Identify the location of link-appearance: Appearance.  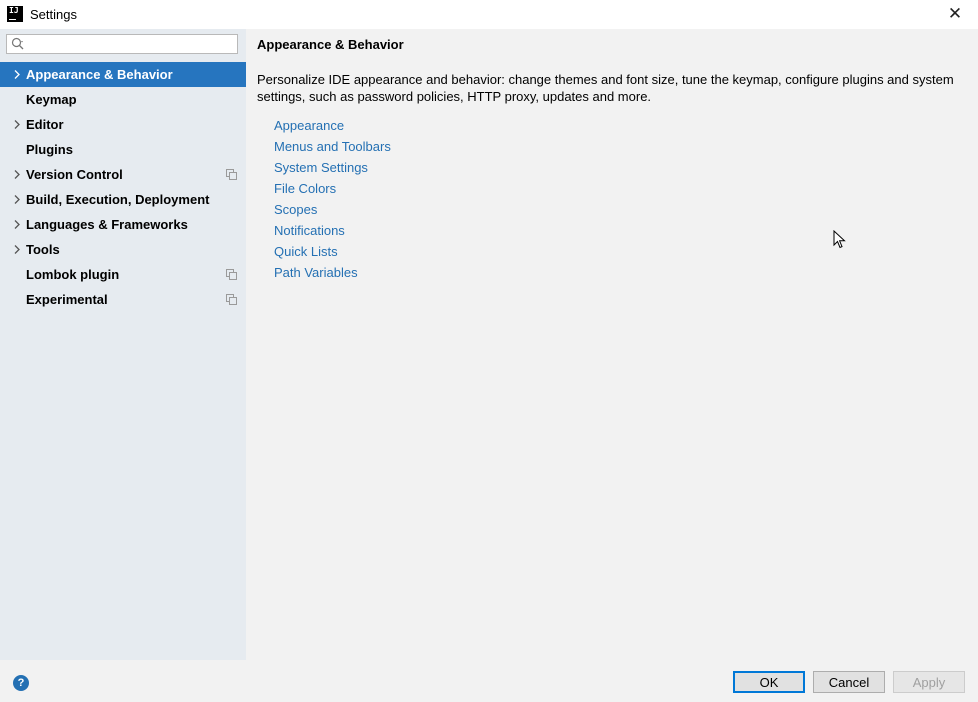
(332, 125).